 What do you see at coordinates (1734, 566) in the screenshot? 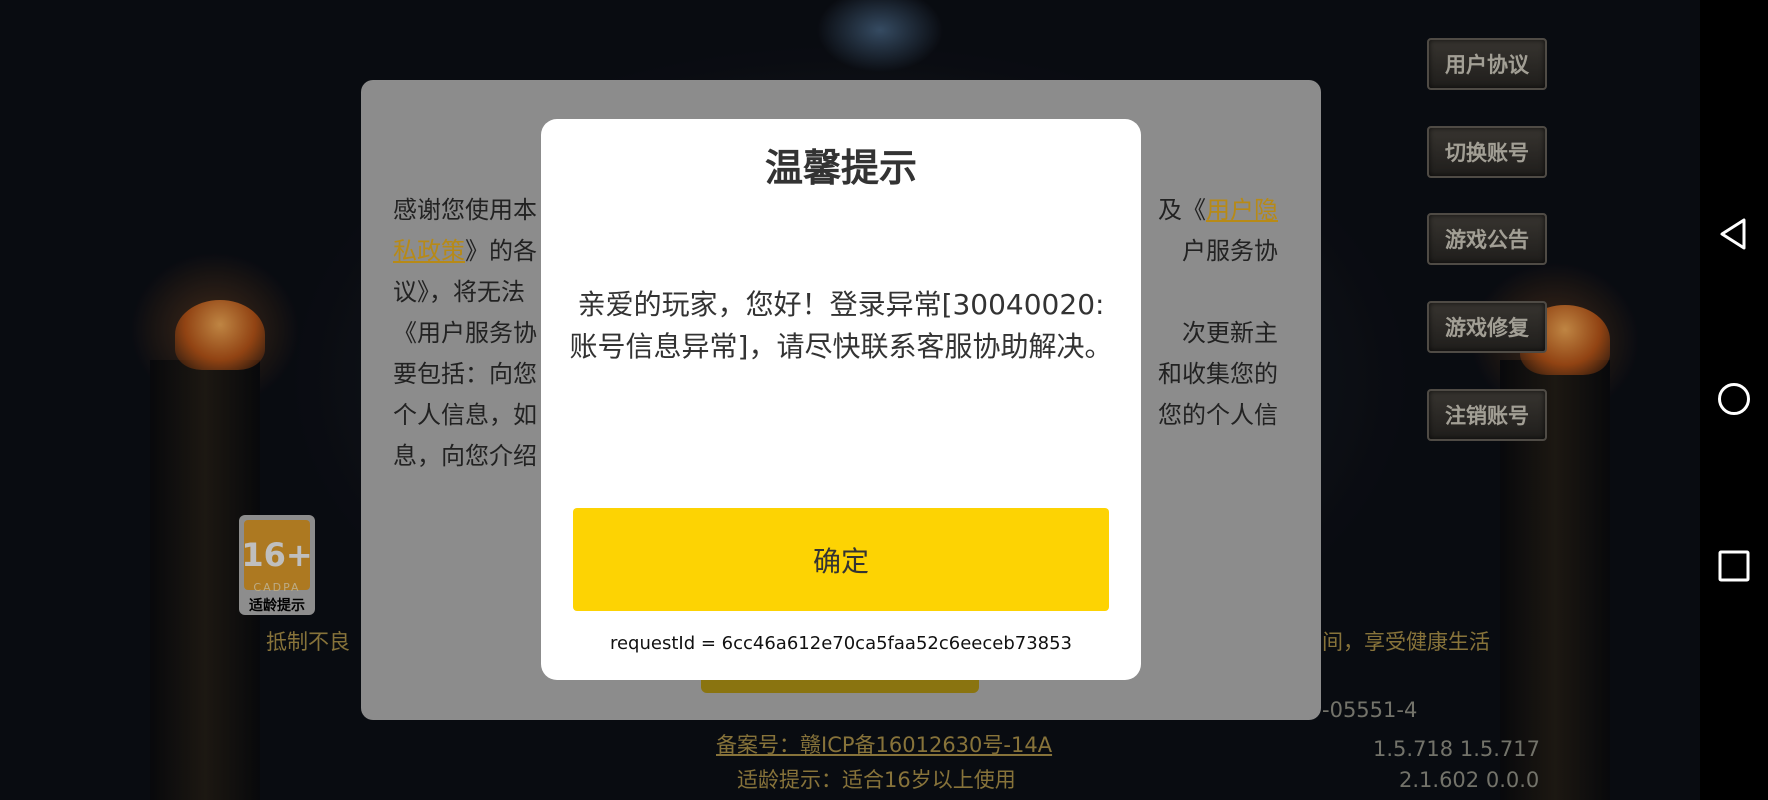
I see `recents-icon` at bounding box center [1734, 566].